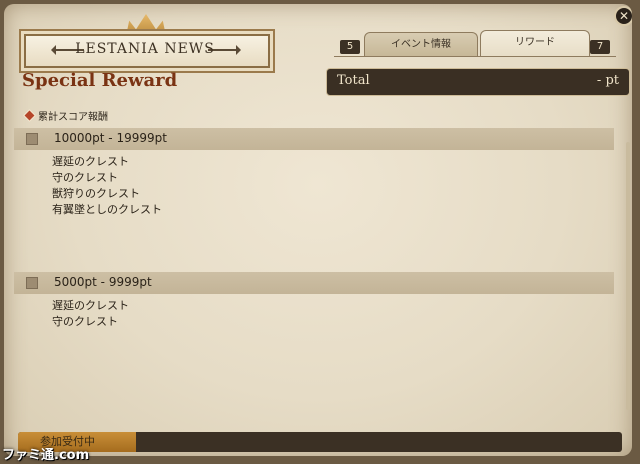 This screenshot has height=464, width=640. What do you see at coordinates (107, 209) in the screenshot?
I see `reward-item: 有翼墜としのクレスト` at bounding box center [107, 209].